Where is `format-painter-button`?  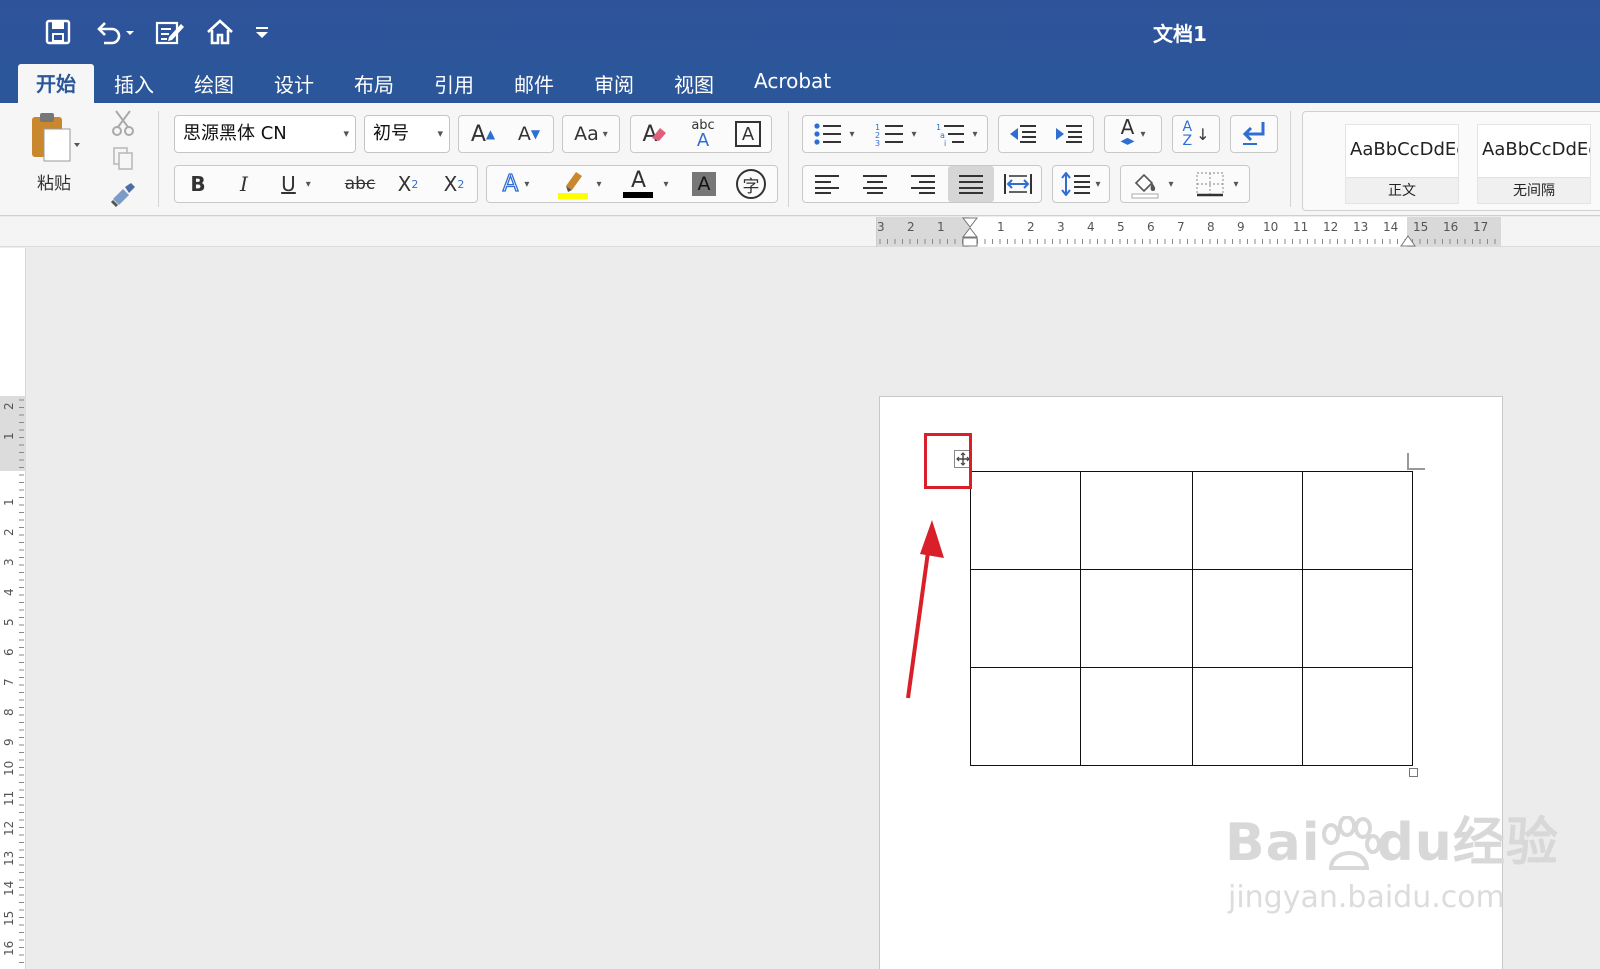
format-painter-button is located at coordinates (123, 195).